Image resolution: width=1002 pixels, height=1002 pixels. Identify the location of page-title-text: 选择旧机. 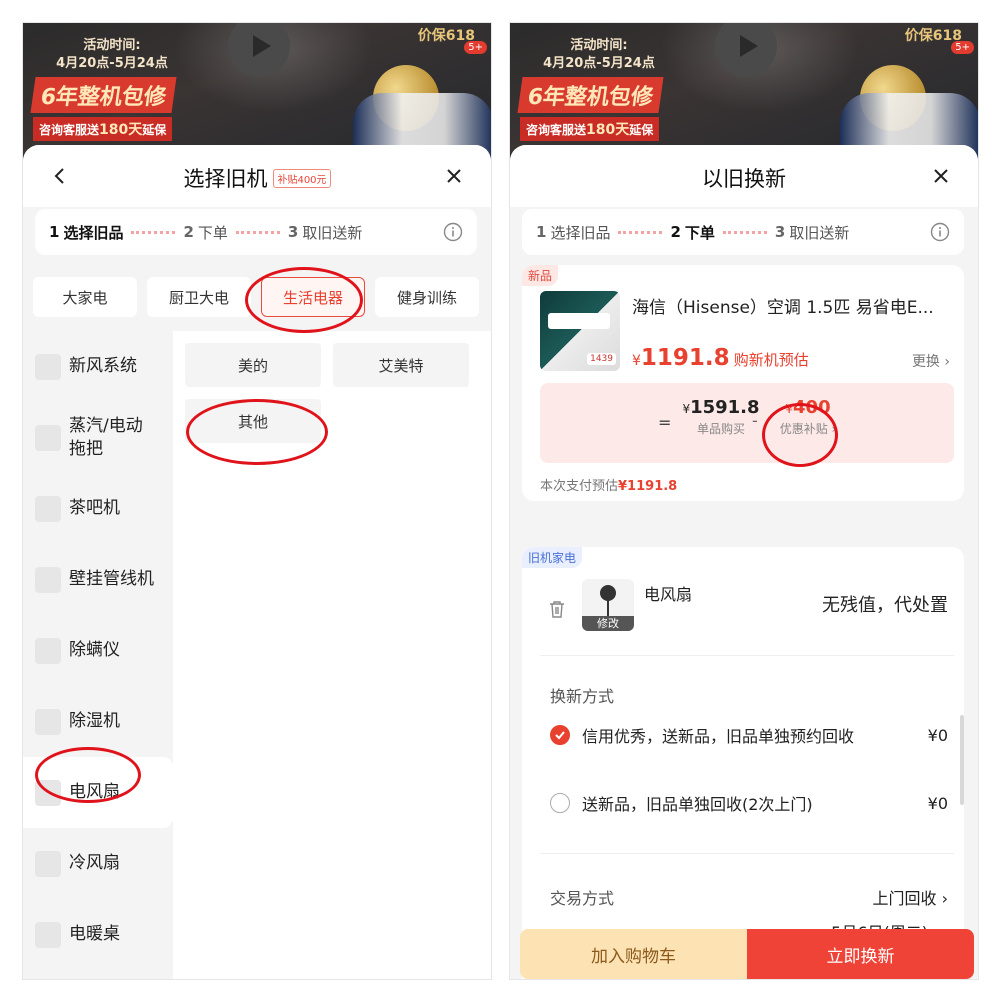
(225, 179).